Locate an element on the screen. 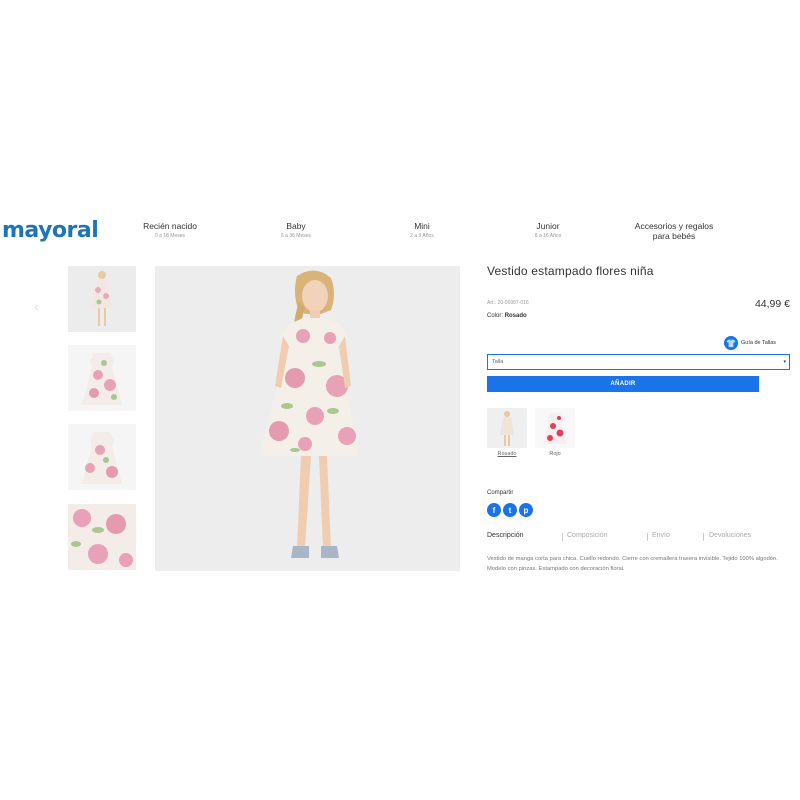 This screenshot has height=800, width=800. share-label: Compartir is located at coordinates (500, 493).